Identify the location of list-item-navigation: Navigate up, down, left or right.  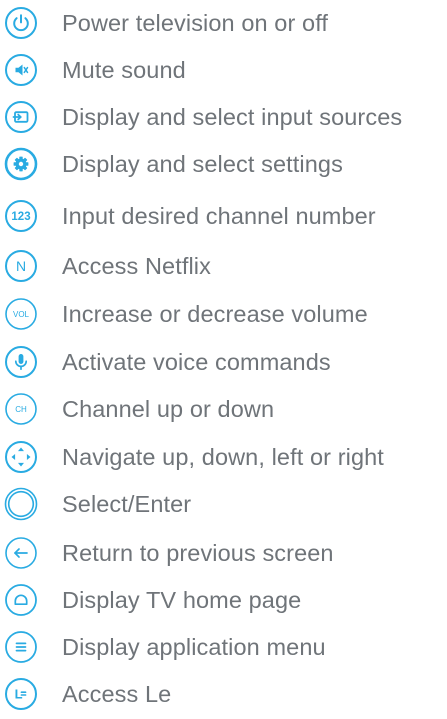
(223, 457).